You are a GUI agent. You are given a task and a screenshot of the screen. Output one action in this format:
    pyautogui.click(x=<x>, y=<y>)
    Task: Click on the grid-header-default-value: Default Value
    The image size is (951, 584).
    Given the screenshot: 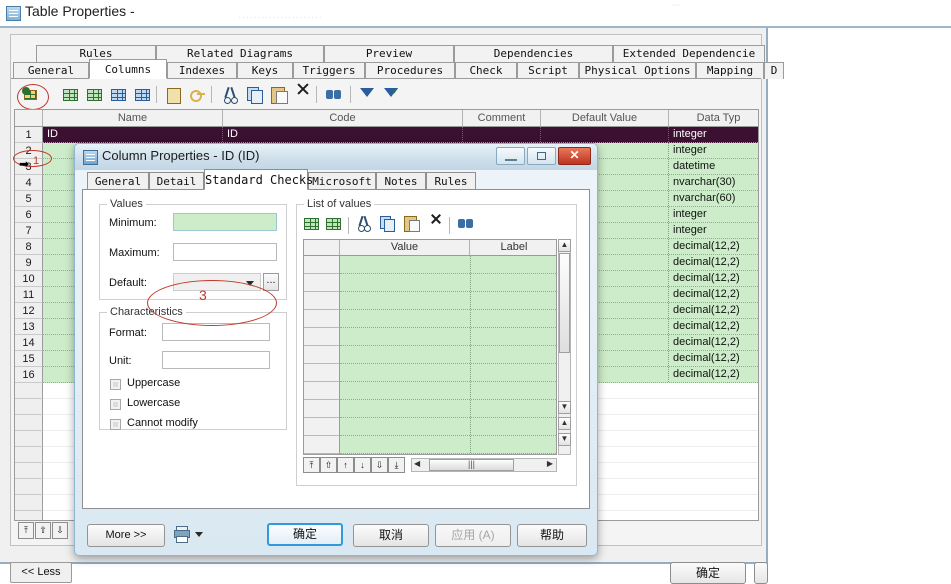 What is the action you would take?
    pyautogui.click(x=605, y=118)
    